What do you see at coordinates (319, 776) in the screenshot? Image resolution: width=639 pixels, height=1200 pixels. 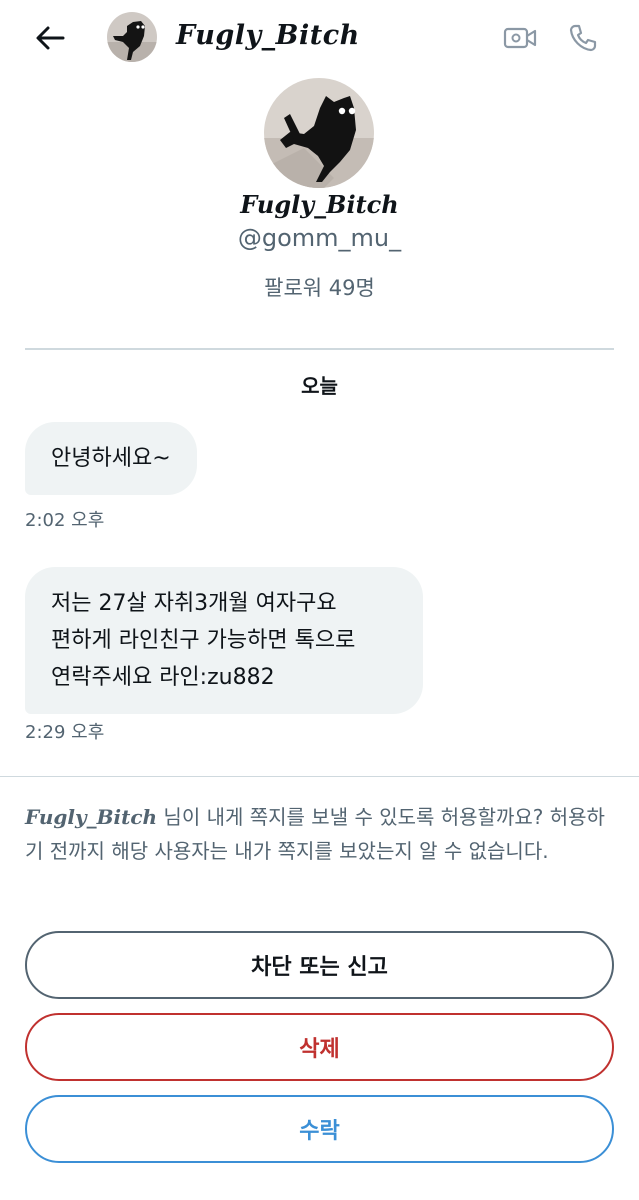 I see `request-divider` at bounding box center [319, 776].